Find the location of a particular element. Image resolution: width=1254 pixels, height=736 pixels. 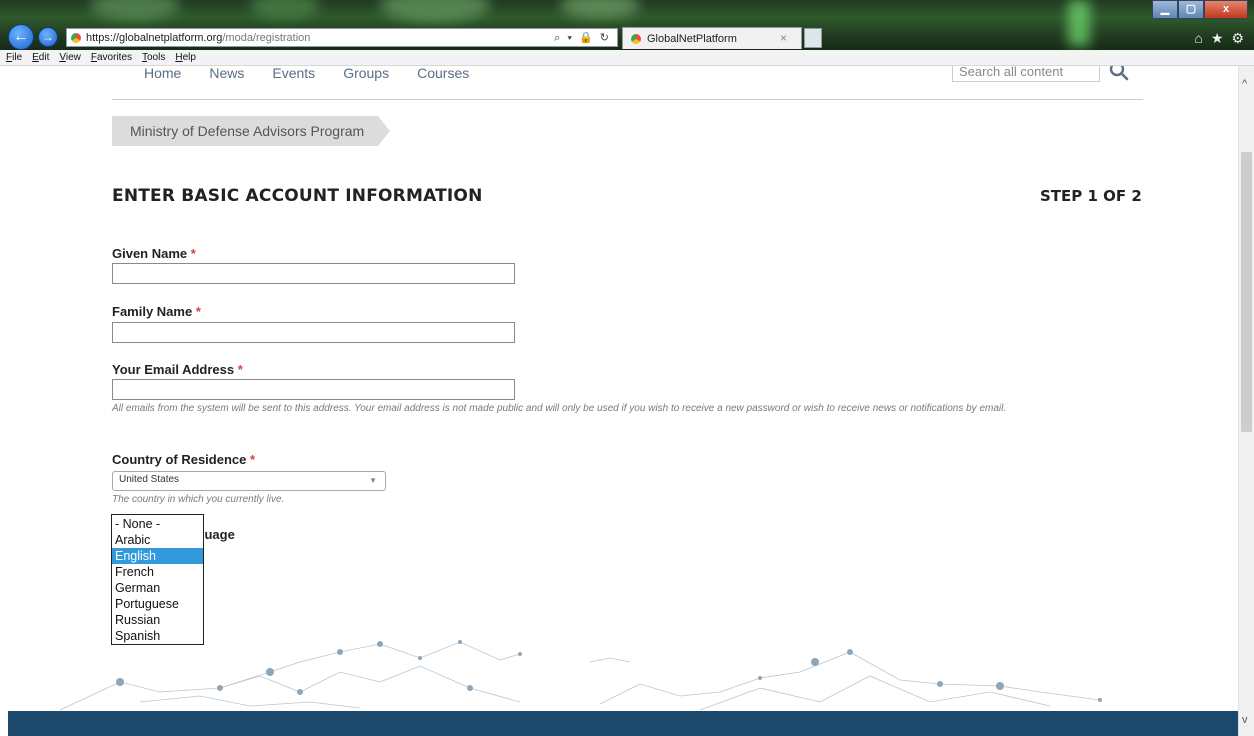

nav-courses-link: Courses is located at coordinates (443, 73).